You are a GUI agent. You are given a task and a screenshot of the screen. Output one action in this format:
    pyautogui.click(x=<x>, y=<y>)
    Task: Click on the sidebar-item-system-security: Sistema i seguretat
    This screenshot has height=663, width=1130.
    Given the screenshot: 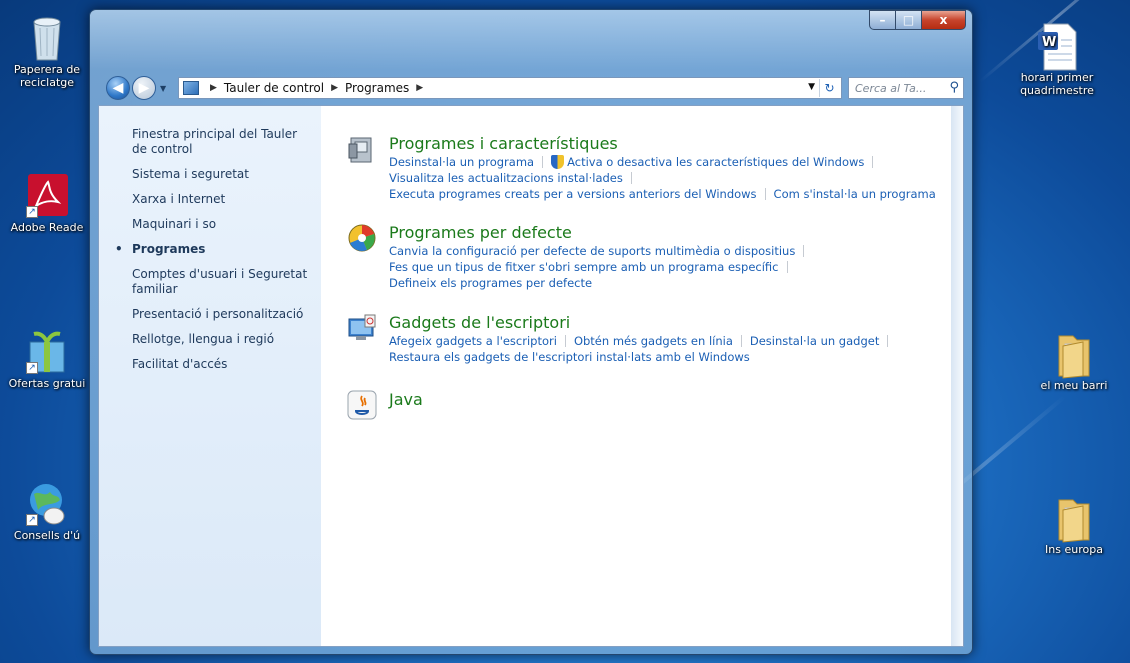 What is the action you would take?
    pyautogui.click(x=222, y=174)
    